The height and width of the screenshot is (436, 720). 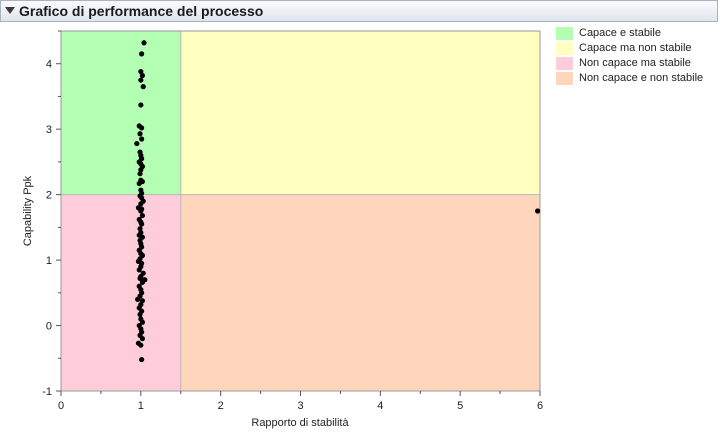 I want to click on x-tick-label: 3, so click(x=300, y=406).